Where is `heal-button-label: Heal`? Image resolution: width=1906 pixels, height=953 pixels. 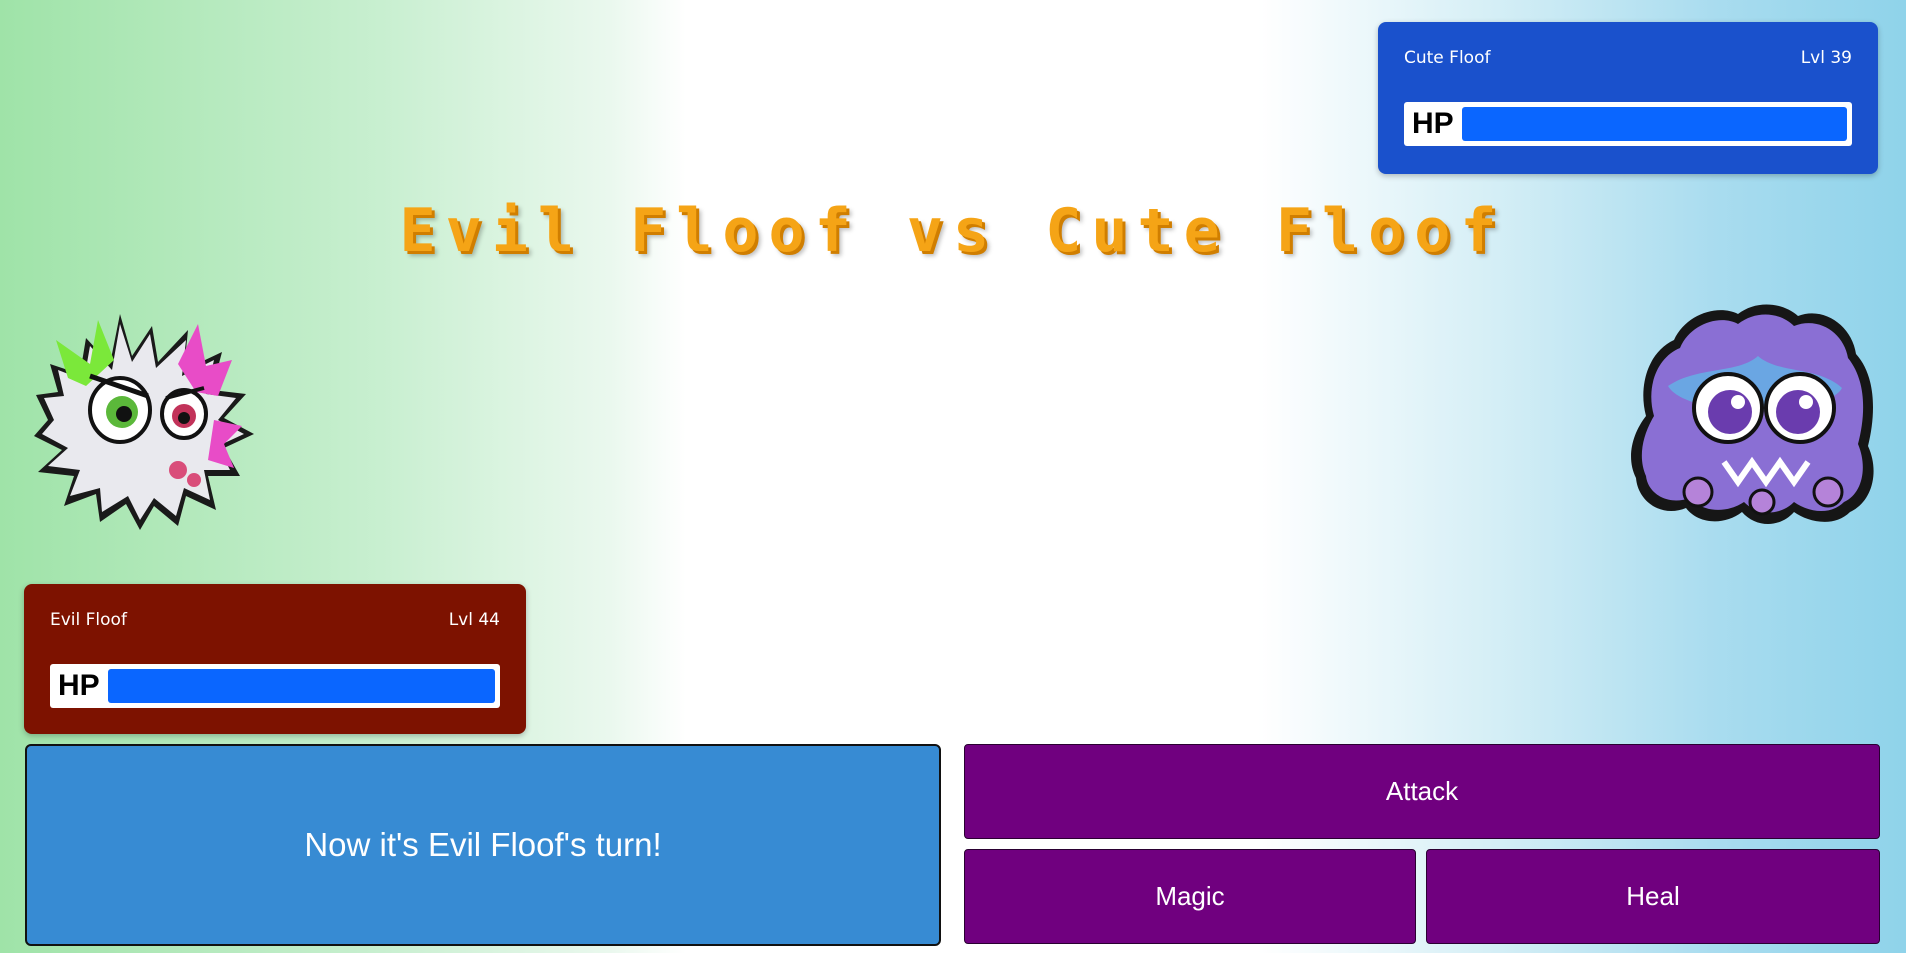 heal-button-label: Heal is located at coordinates (1653, 896).